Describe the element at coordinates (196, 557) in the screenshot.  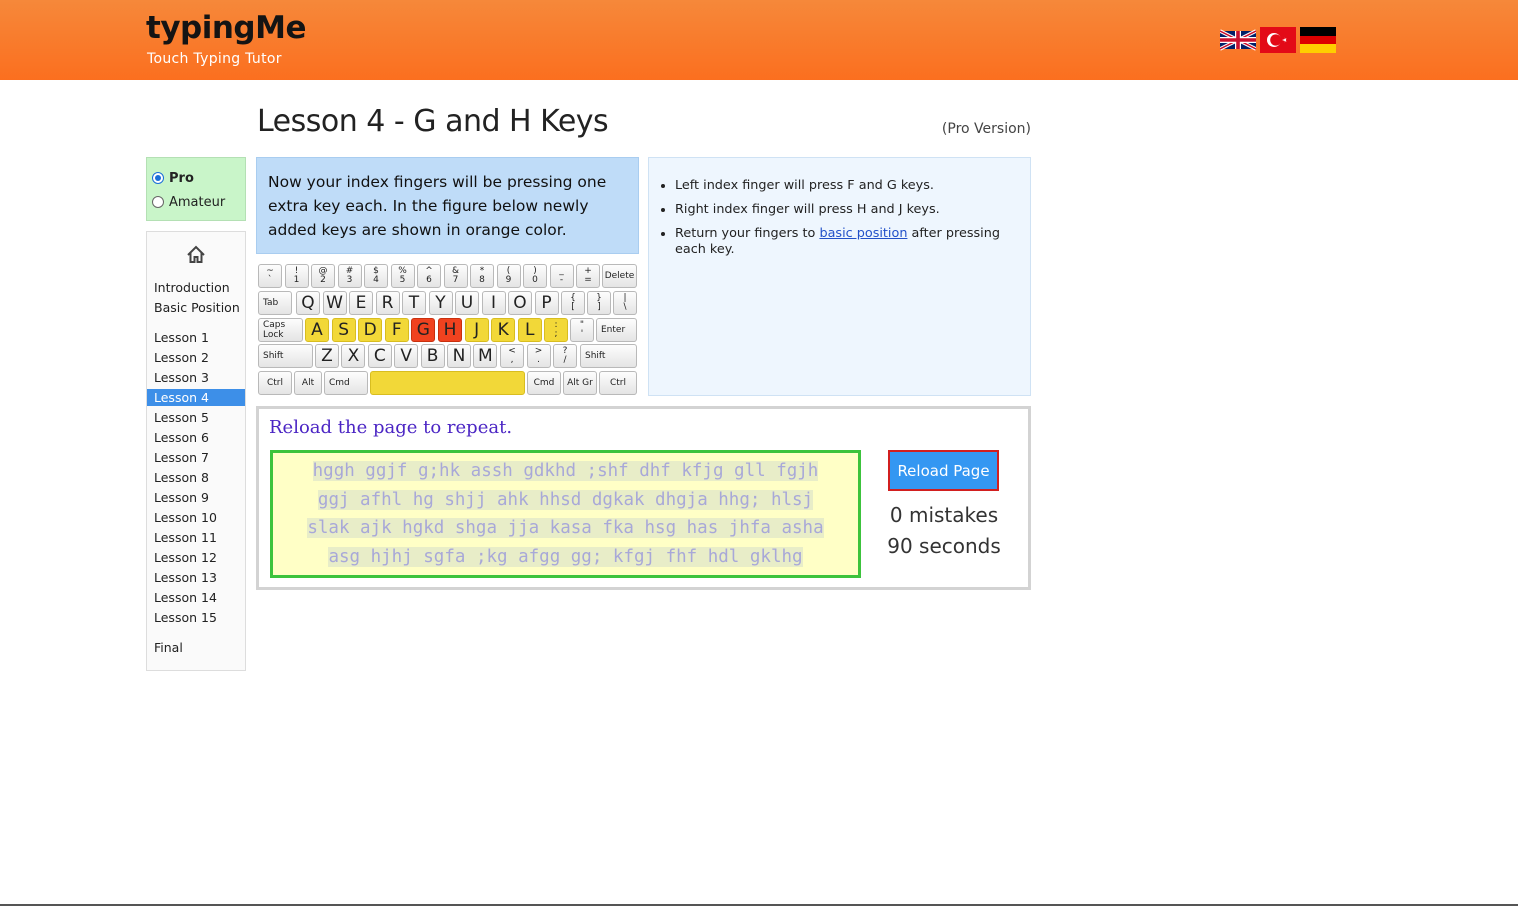
I see `nav-lesson-12: Lesson 12` at that location.